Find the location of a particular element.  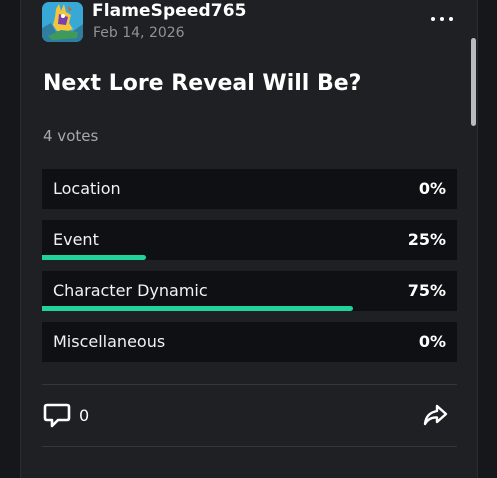

comment-icon is located at coordinates (57, 415).